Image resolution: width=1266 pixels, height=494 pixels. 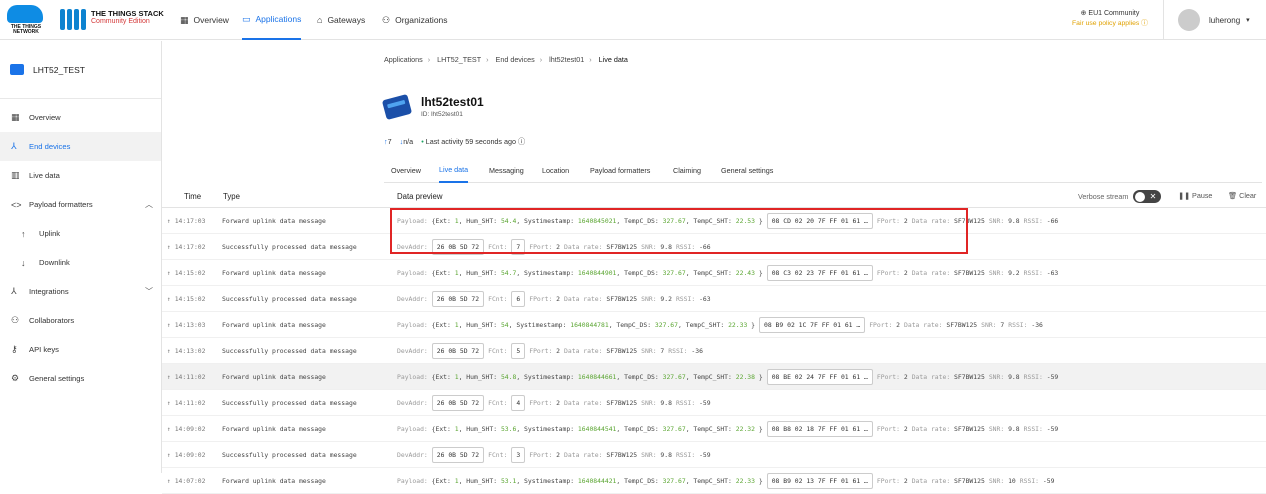 I want to click on fair-use-link: Fair use policy applies ⓘ, so click(x=1110, y=24).